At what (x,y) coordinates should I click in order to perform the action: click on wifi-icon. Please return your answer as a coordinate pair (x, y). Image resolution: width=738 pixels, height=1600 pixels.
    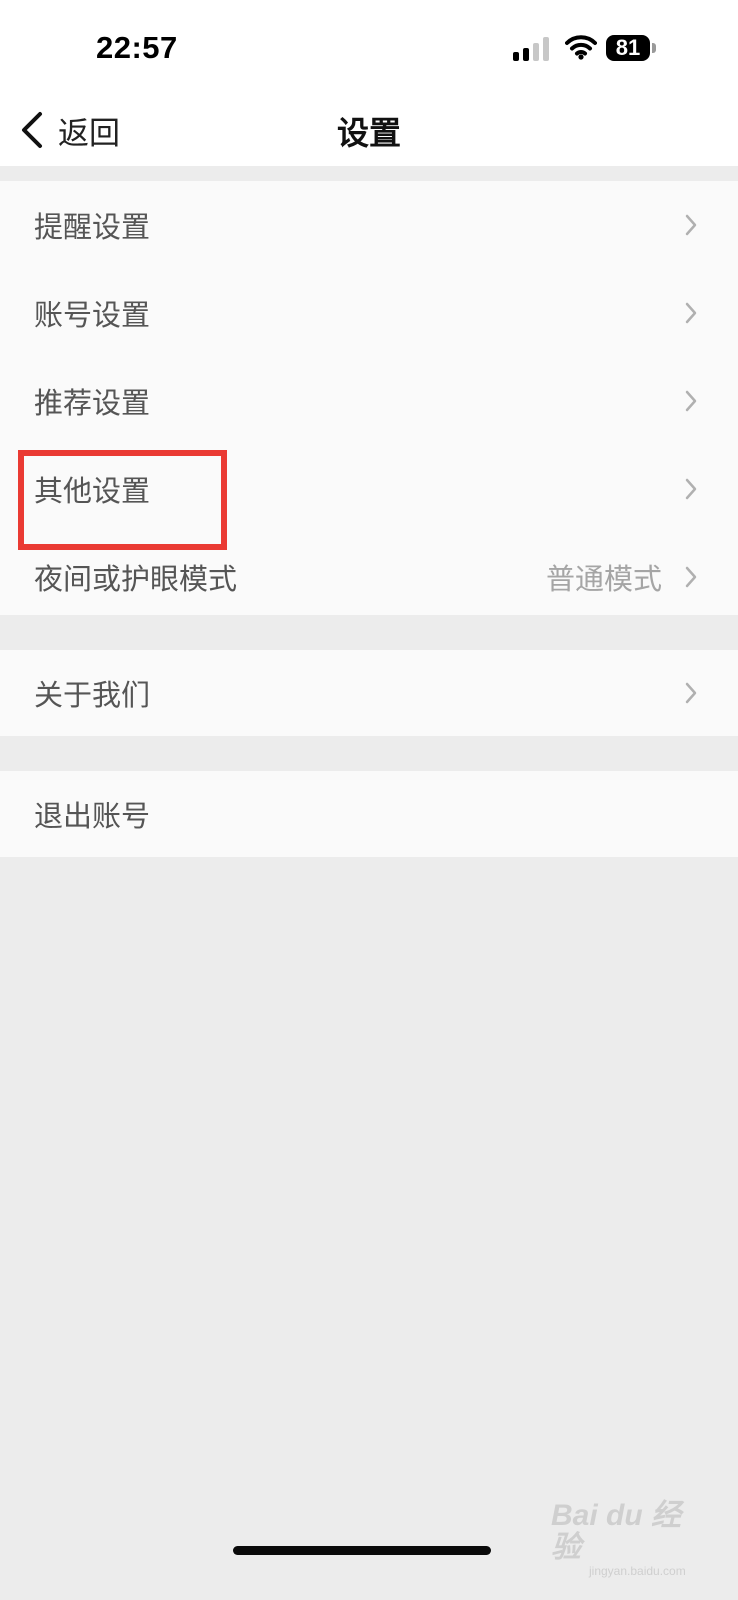
    Looking at the image, I should click on (581, 49).